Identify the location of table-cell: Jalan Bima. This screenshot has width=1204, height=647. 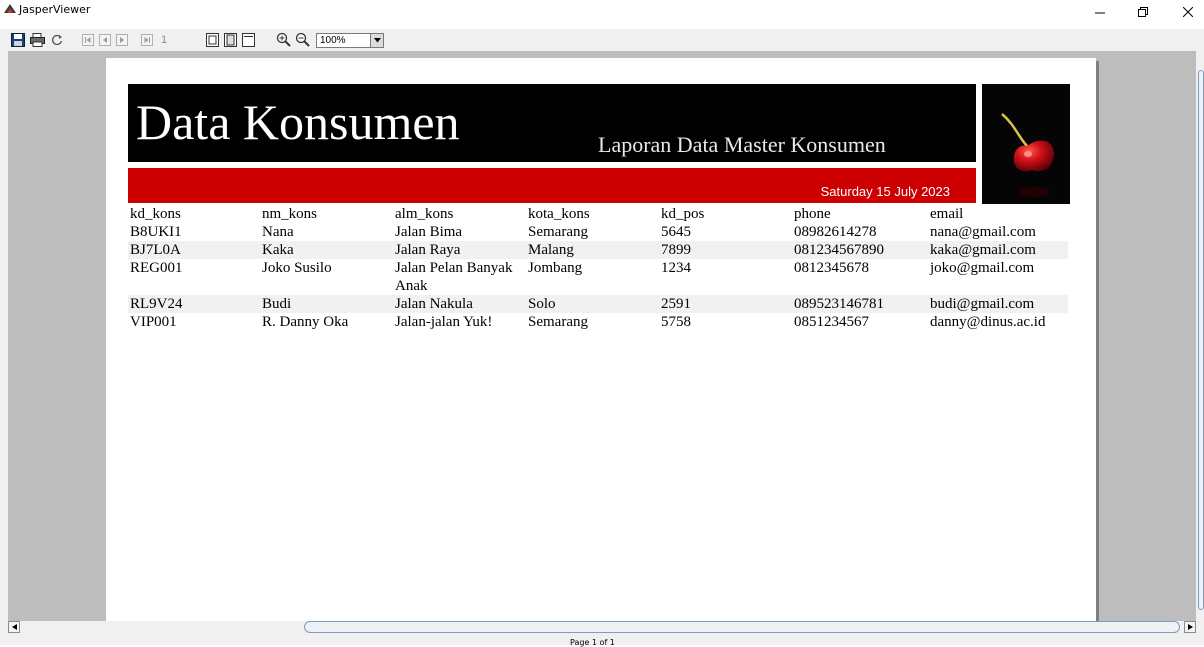
(429, 232).